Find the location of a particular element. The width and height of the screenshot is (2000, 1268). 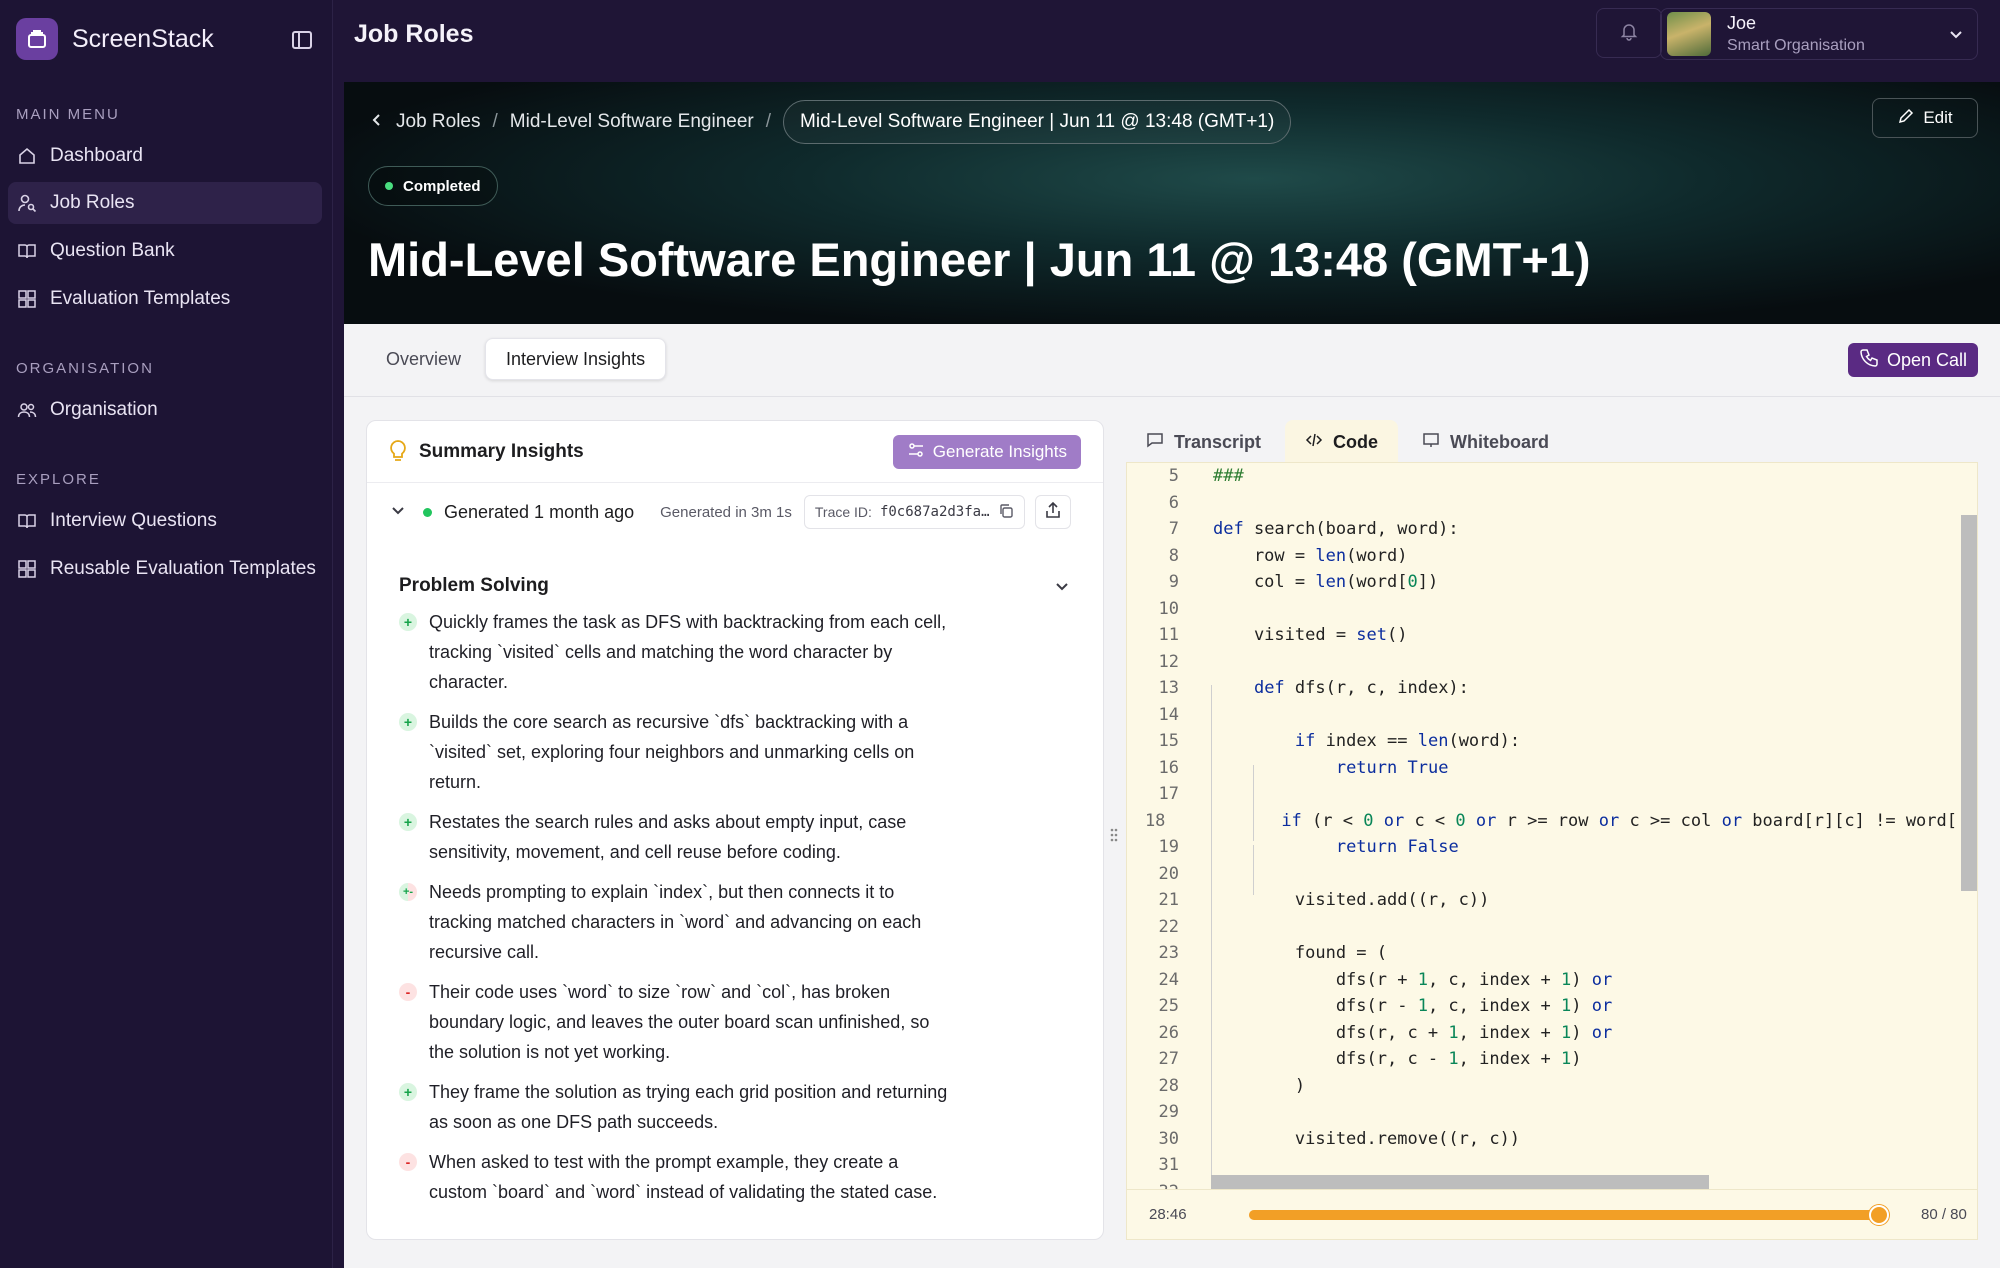

line-number: 22 is located at coordinates (1168, 926).